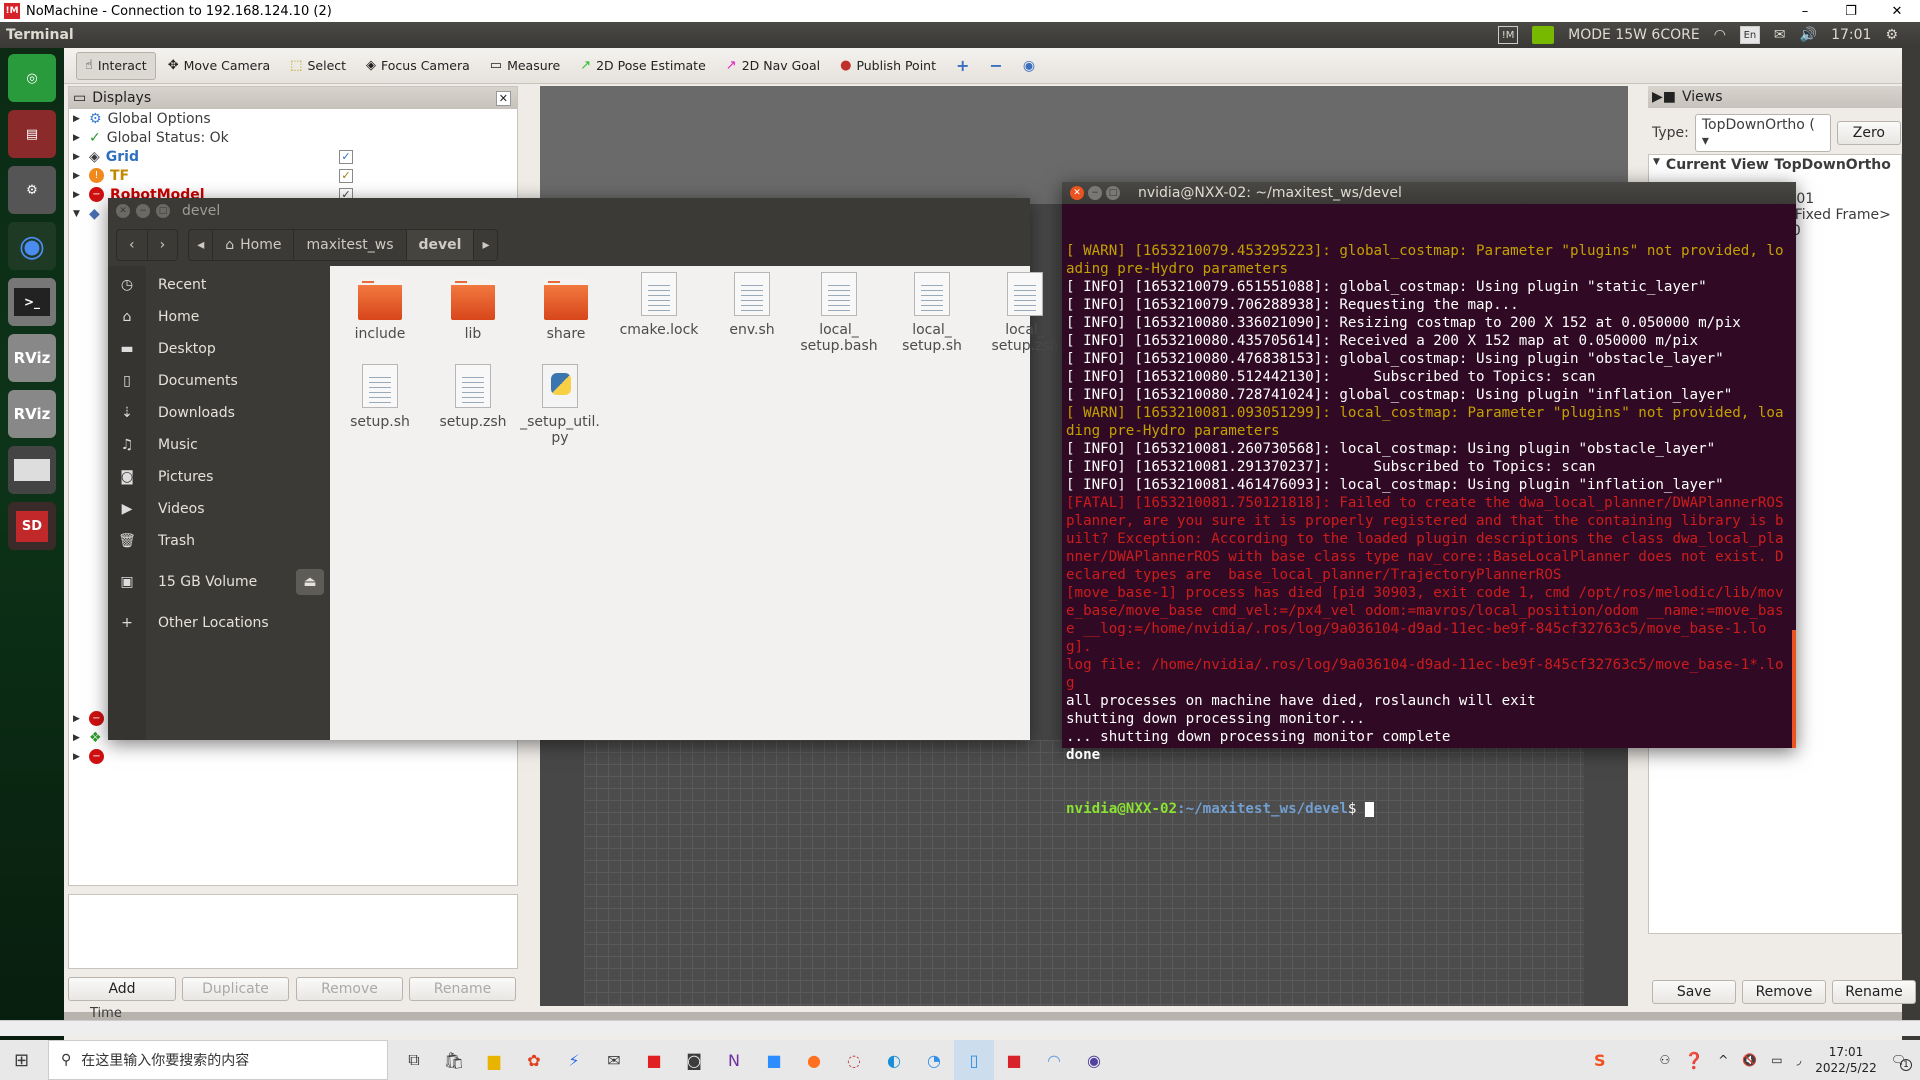 The width and height of the screenshot is (1920, 1080). Describe the element at coordinates (1897, 11) in the screenshot. I see `close-button: ✕` at that location.